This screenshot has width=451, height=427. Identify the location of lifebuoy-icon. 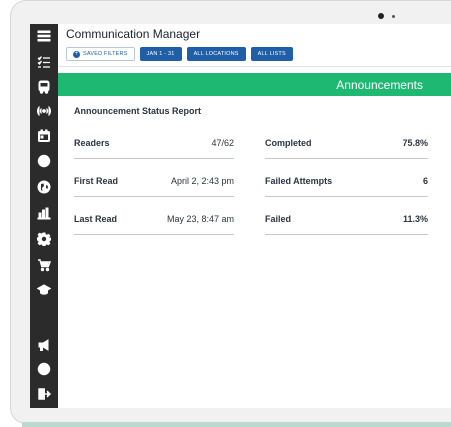
(44, 369).